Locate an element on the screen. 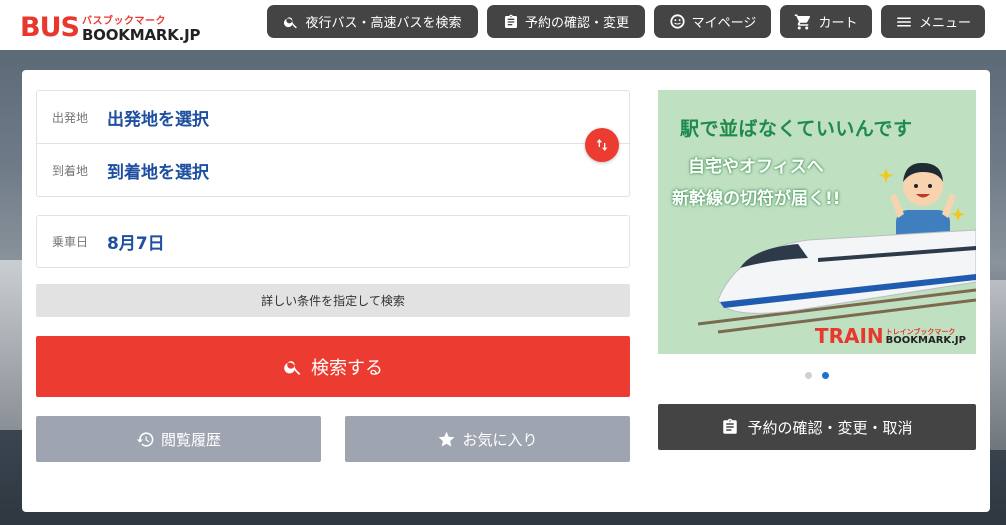  date-field: 乗車日 8月7日 is located at coordinates (333, 241).